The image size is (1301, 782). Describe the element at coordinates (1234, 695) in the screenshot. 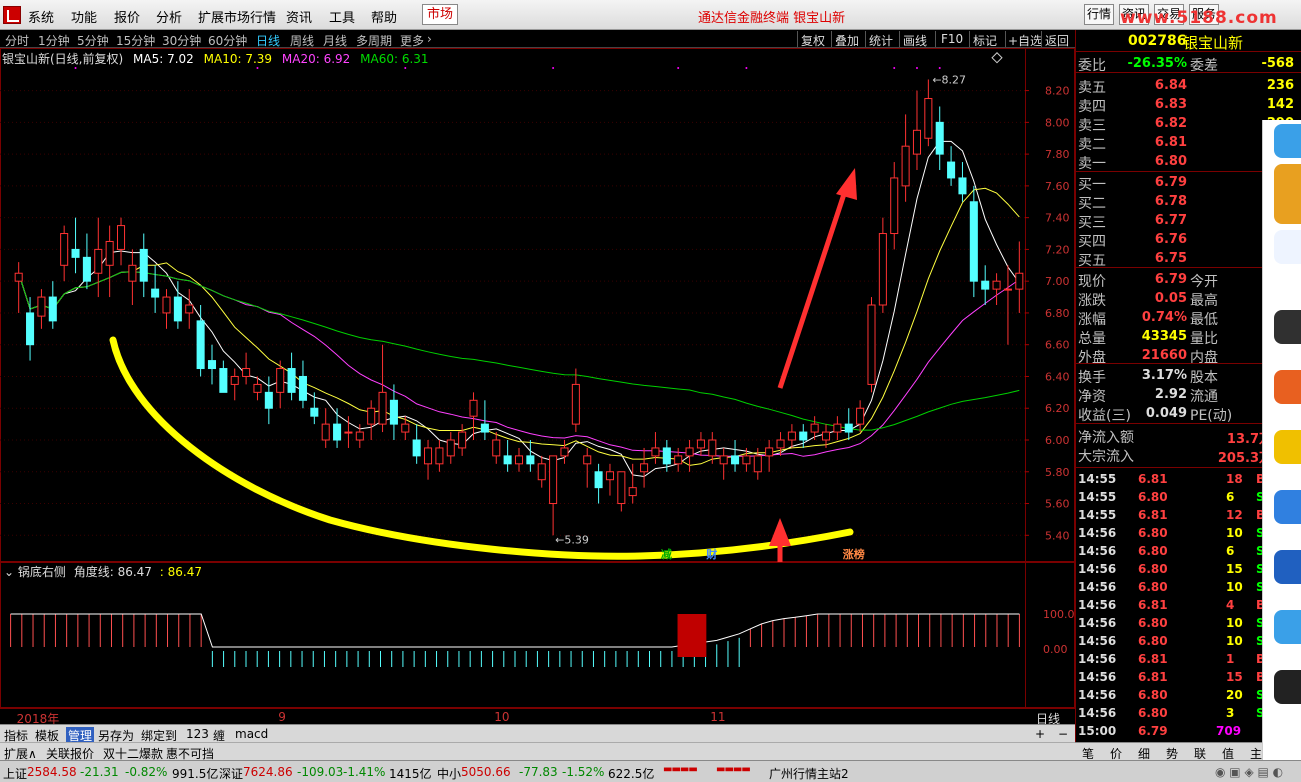

I see `tick-volume: 20` at that location.